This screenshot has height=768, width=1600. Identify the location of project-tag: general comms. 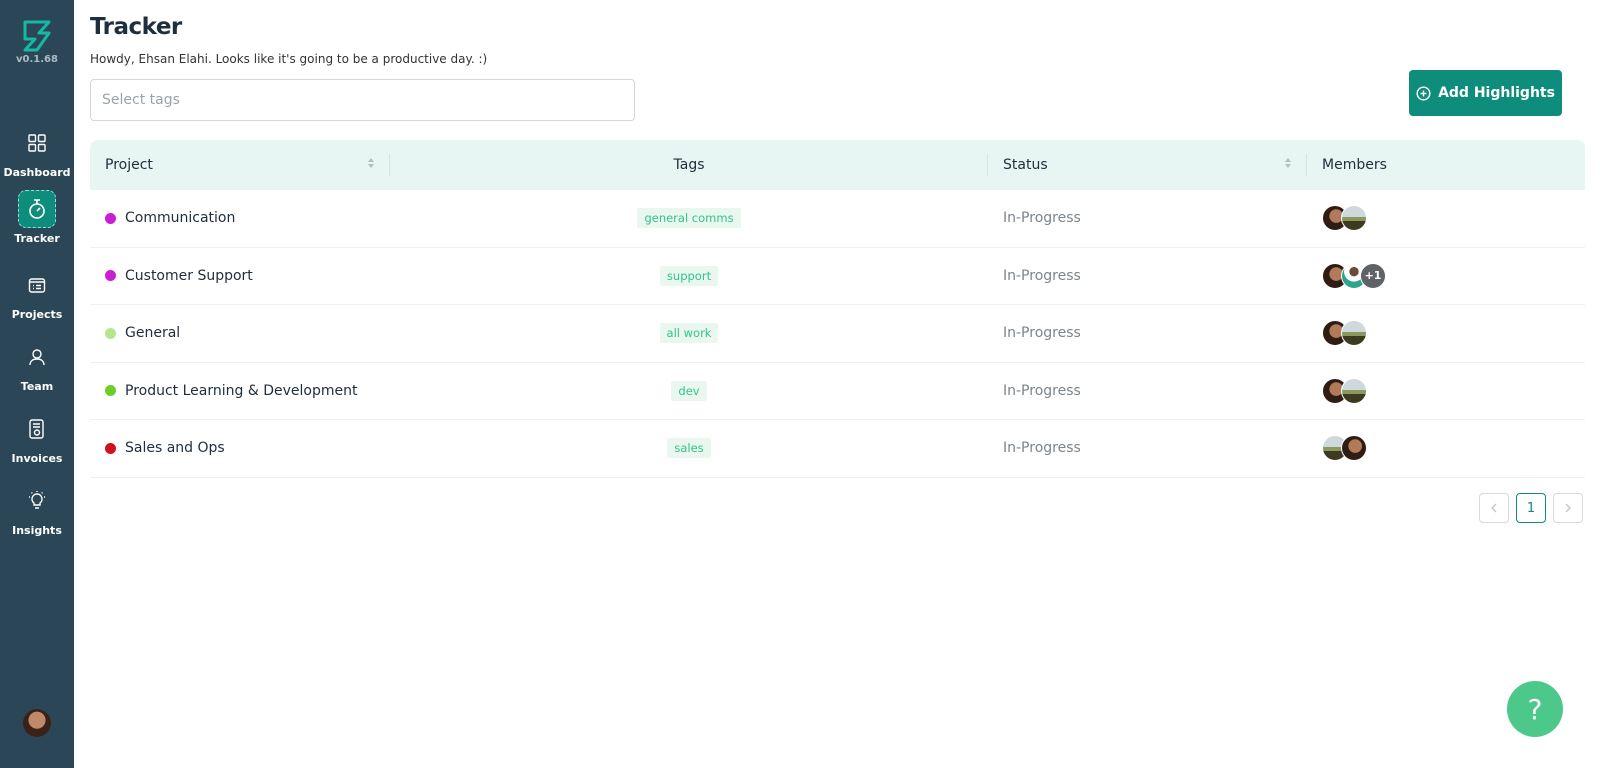
(689, 218).